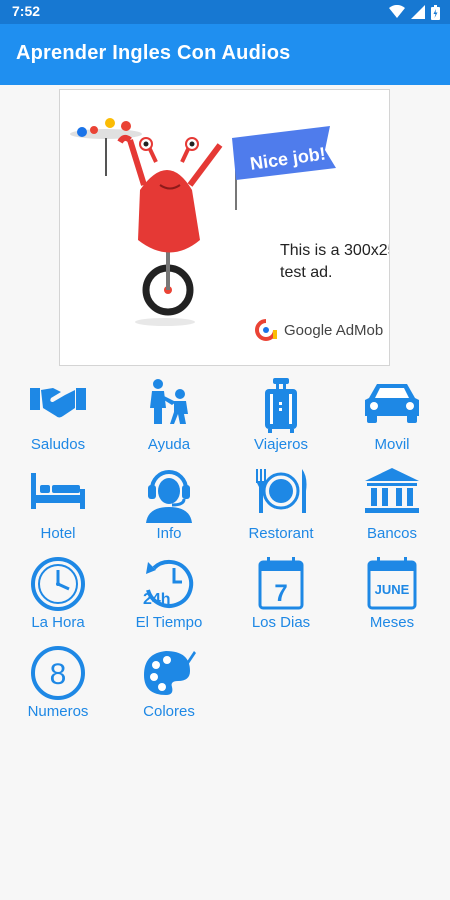  I want to click on category-movil: Movil, so click(392, 419).